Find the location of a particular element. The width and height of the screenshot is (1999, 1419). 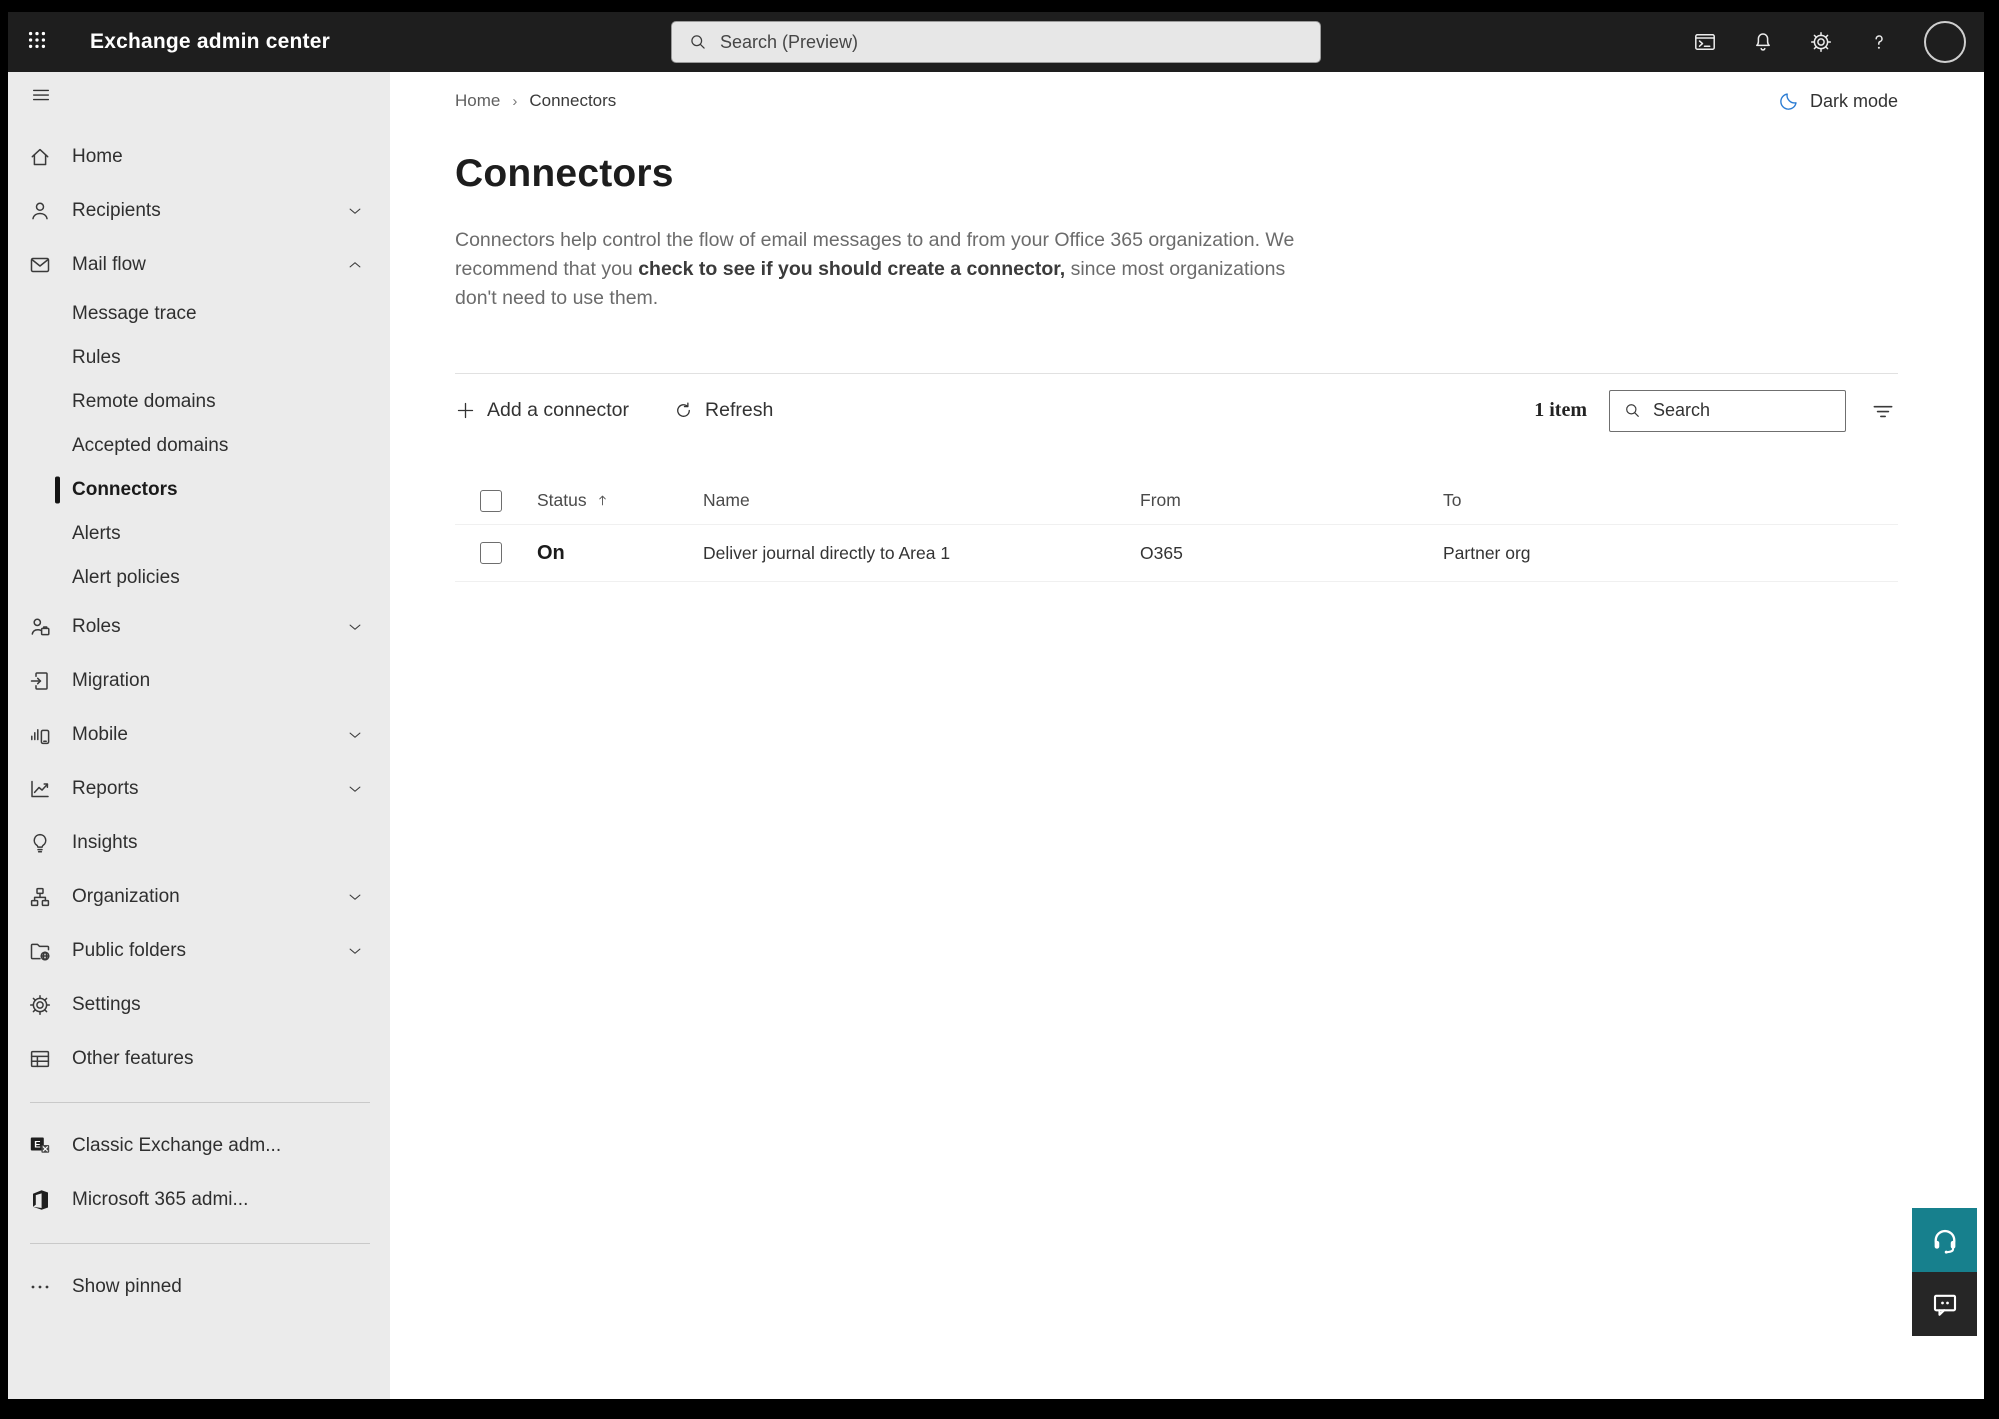

sidebar-item-home: Home is located at coordinates (199, 157).